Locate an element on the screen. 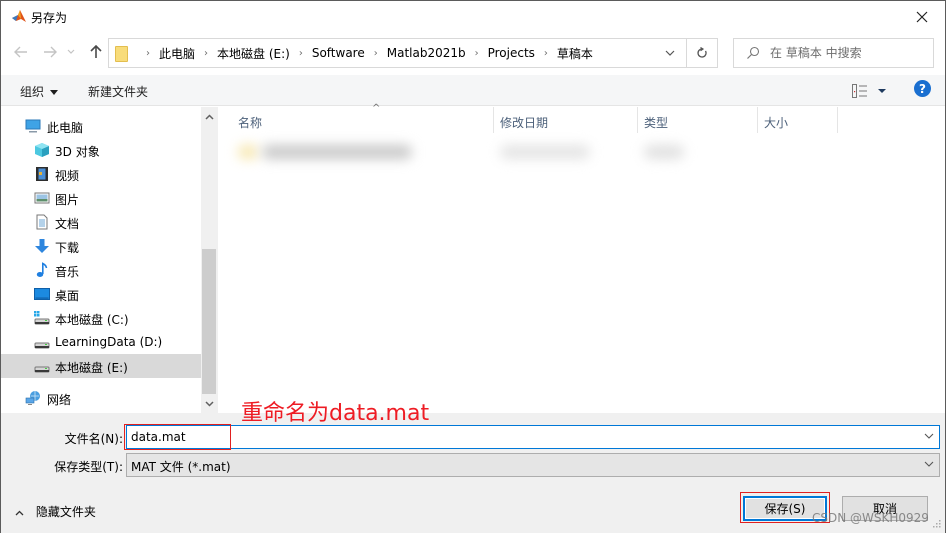  caret-down-icon is located at coordinates (54, 92).